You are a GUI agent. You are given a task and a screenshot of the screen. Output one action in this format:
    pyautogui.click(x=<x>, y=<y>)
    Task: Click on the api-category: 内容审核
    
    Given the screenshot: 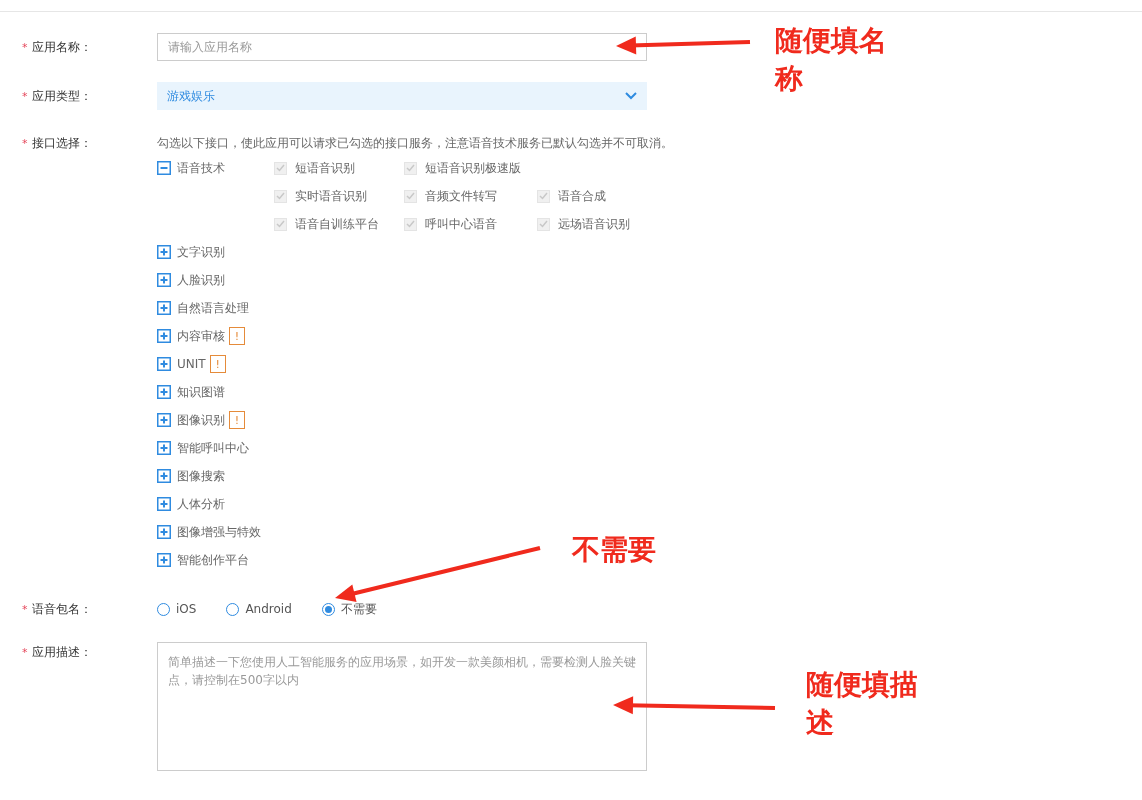 What is the action you would take?
    pyautogui.click(x=201, y=336)
    